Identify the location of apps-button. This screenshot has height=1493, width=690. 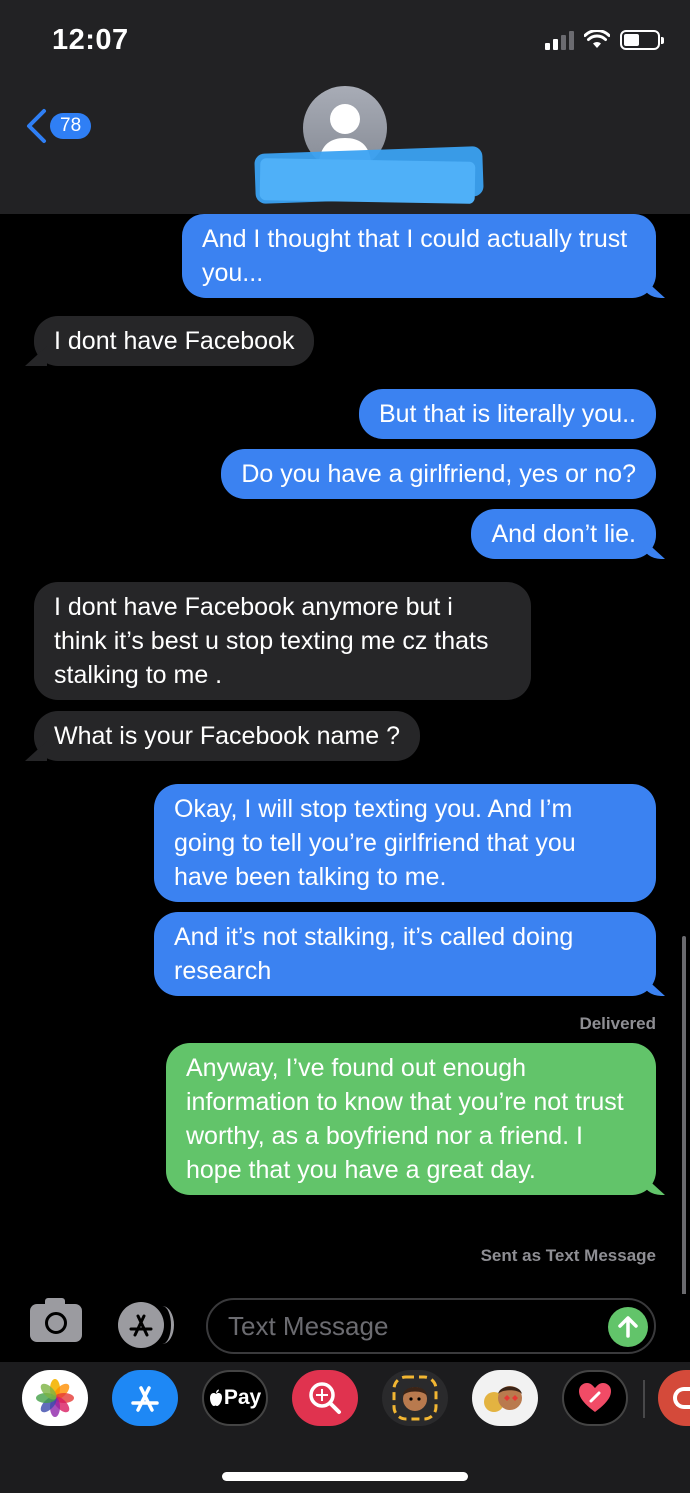
(146, 1325).